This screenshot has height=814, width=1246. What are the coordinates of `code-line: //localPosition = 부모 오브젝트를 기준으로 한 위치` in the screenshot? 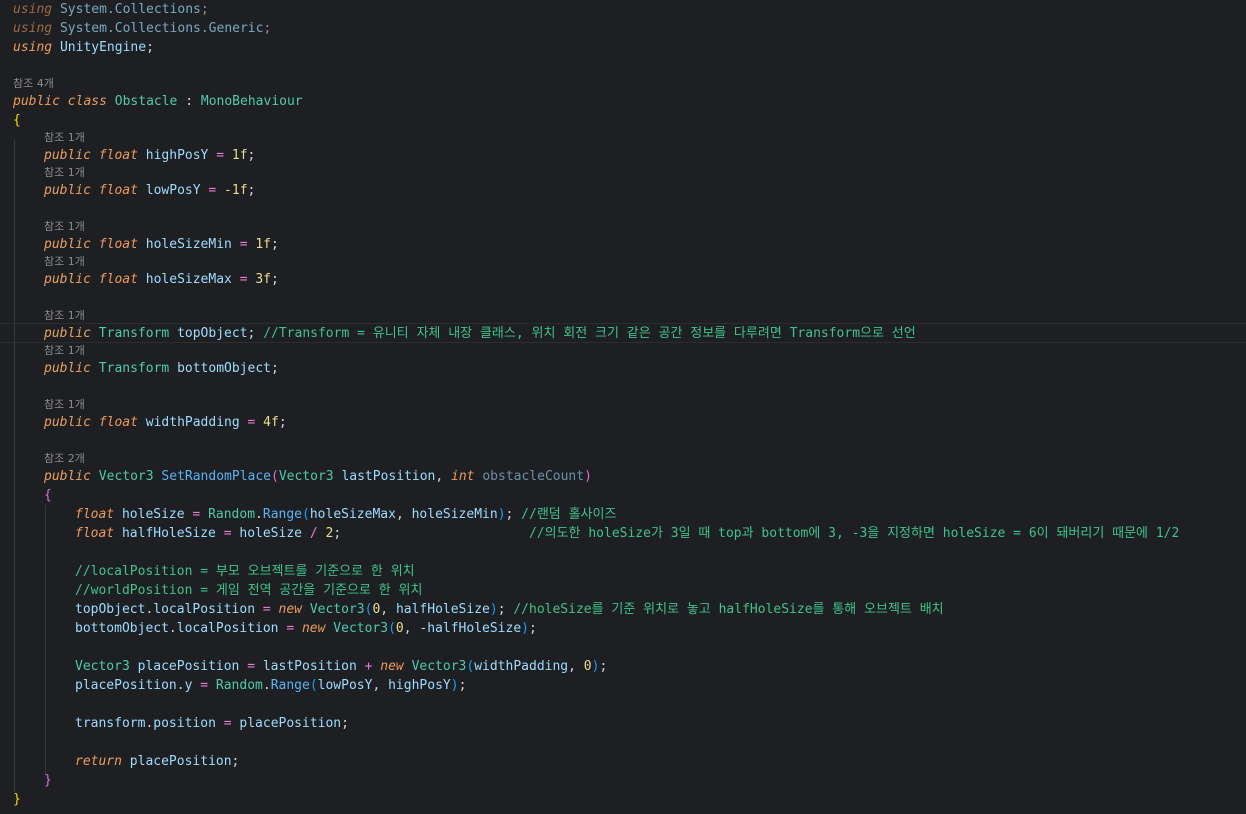 It's located at (245, 571).